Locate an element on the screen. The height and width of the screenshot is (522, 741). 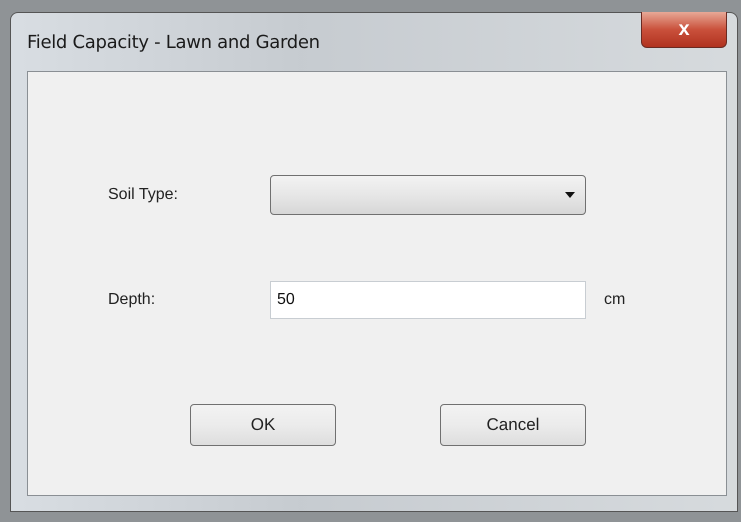
field-label: Depth: is located at coordinates (132, 300).